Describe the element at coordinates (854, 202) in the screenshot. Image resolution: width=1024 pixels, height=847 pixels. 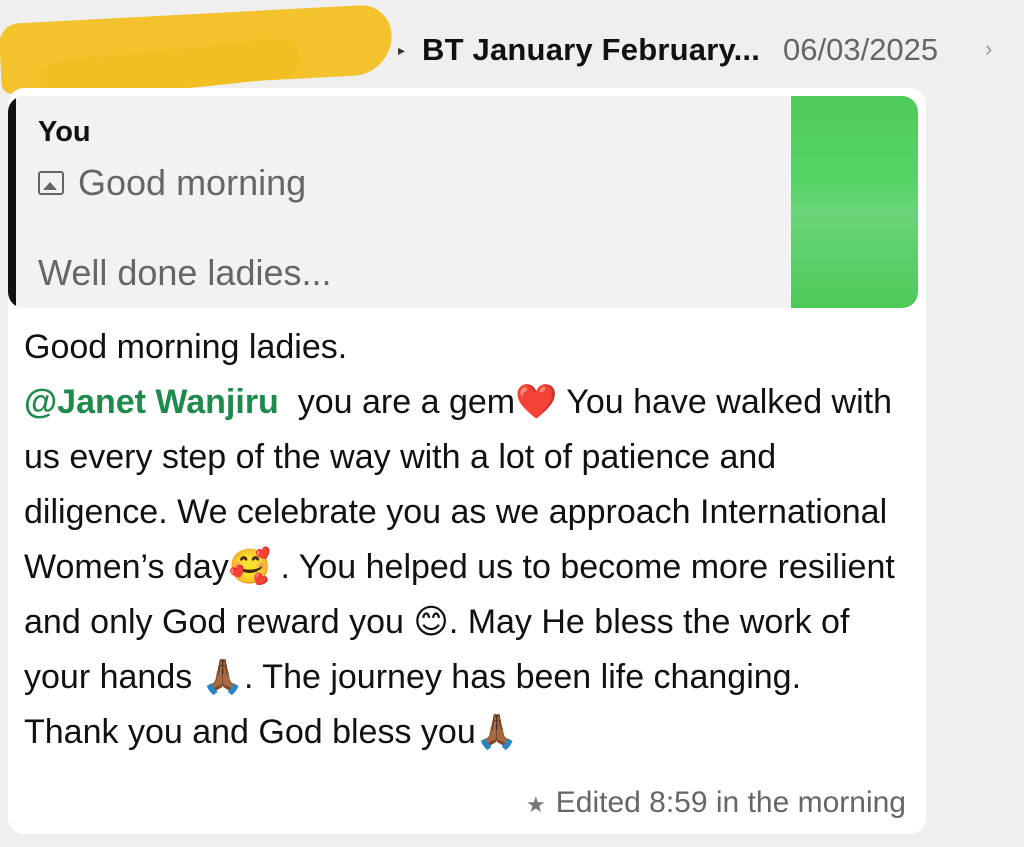
I see `quoted-image-thumbnail` at that location.